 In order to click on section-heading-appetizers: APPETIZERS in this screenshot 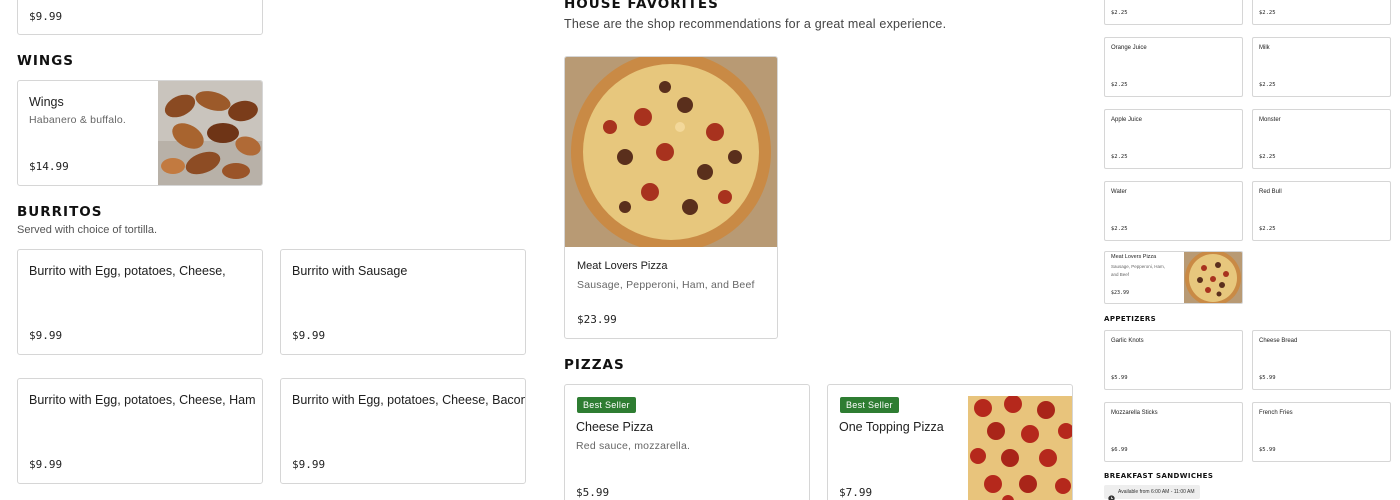, I will do `click(1130, 319)`.